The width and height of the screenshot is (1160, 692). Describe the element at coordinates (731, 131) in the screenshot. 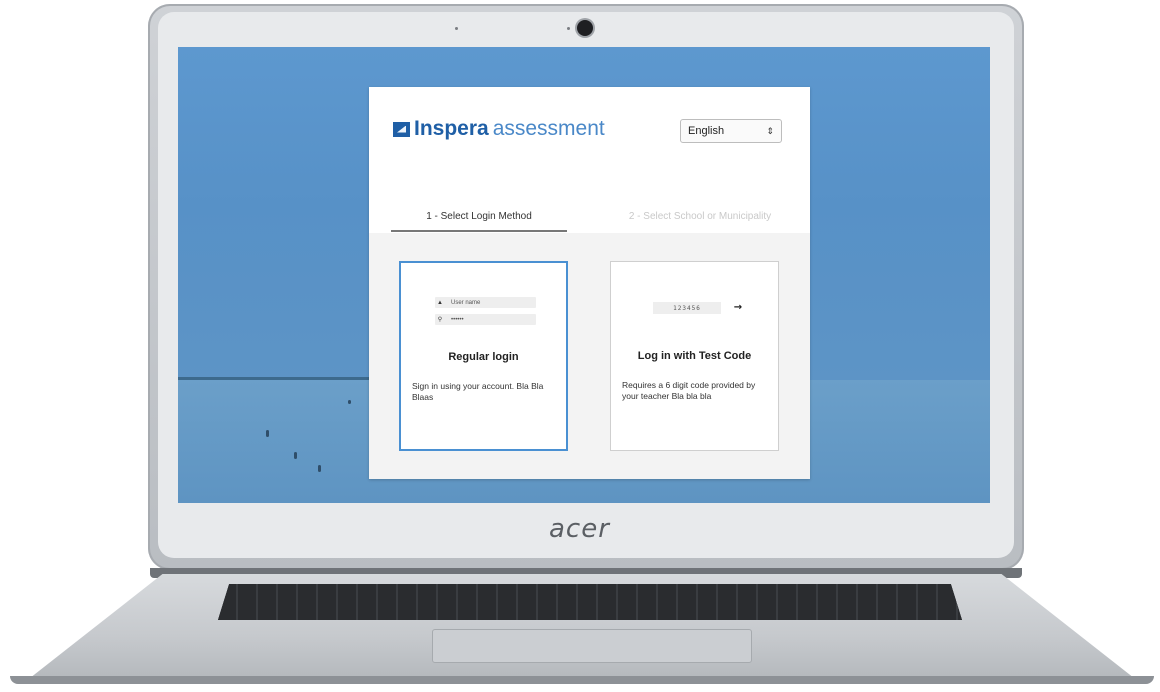

I see `language-select: English ⇕` at that location.